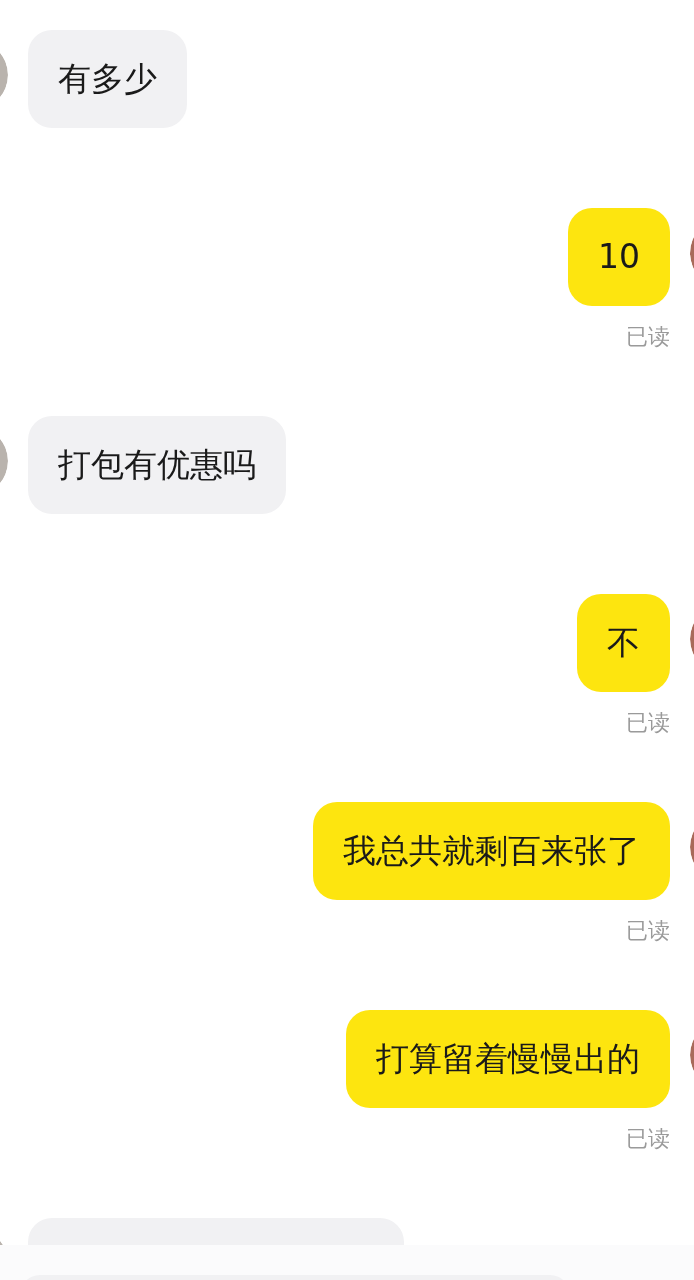 This screenshot has height=1280, width=694. Describe the element at coordinates (508, 1059) in the screenshot. I see `message-bubble: 打算留着慢慢出的` at that location.